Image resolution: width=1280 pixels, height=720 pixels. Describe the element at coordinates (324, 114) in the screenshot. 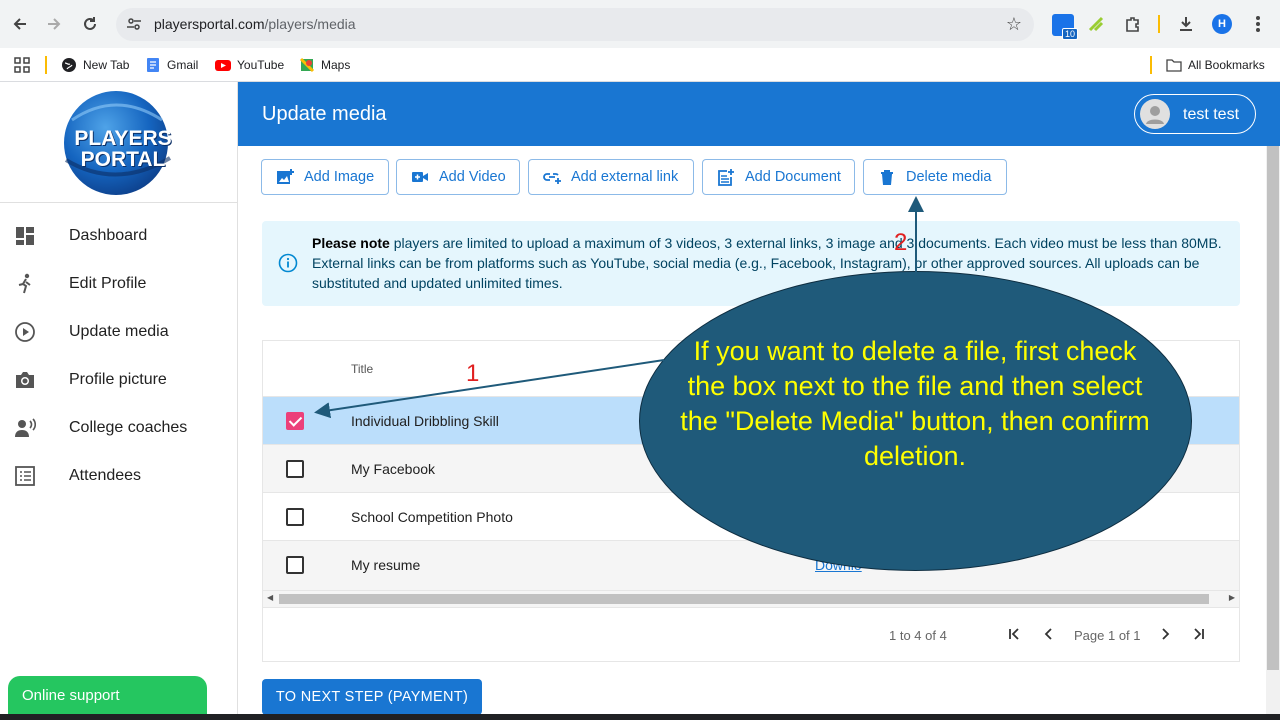

I see `page-title: Update media` at that location.